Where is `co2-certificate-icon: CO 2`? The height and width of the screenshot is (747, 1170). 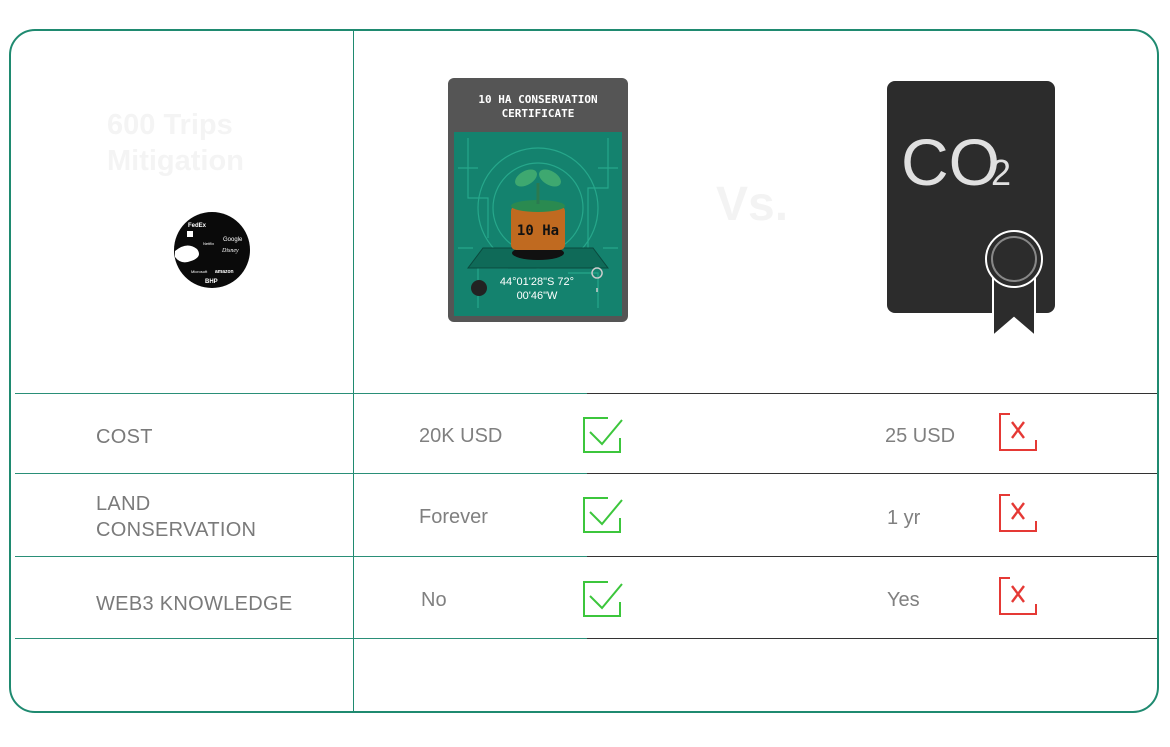
co2-certificate-icon: CO 2 is located at coordinates (971, 210).